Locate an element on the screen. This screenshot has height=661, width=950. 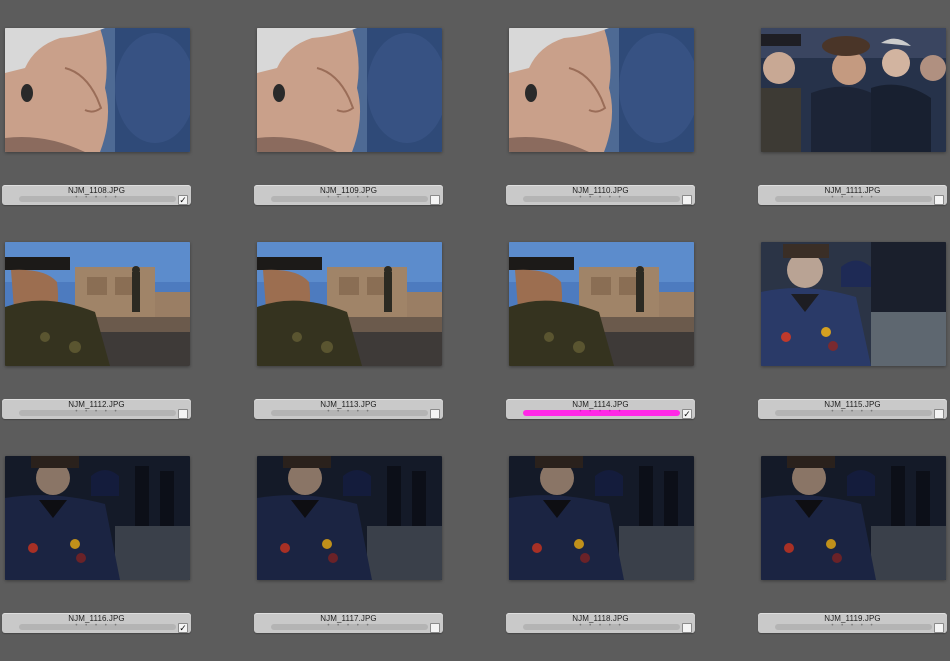
photo-label-bar: NJM_1110.JPG • • • • • is located at coordinates (600, 195).